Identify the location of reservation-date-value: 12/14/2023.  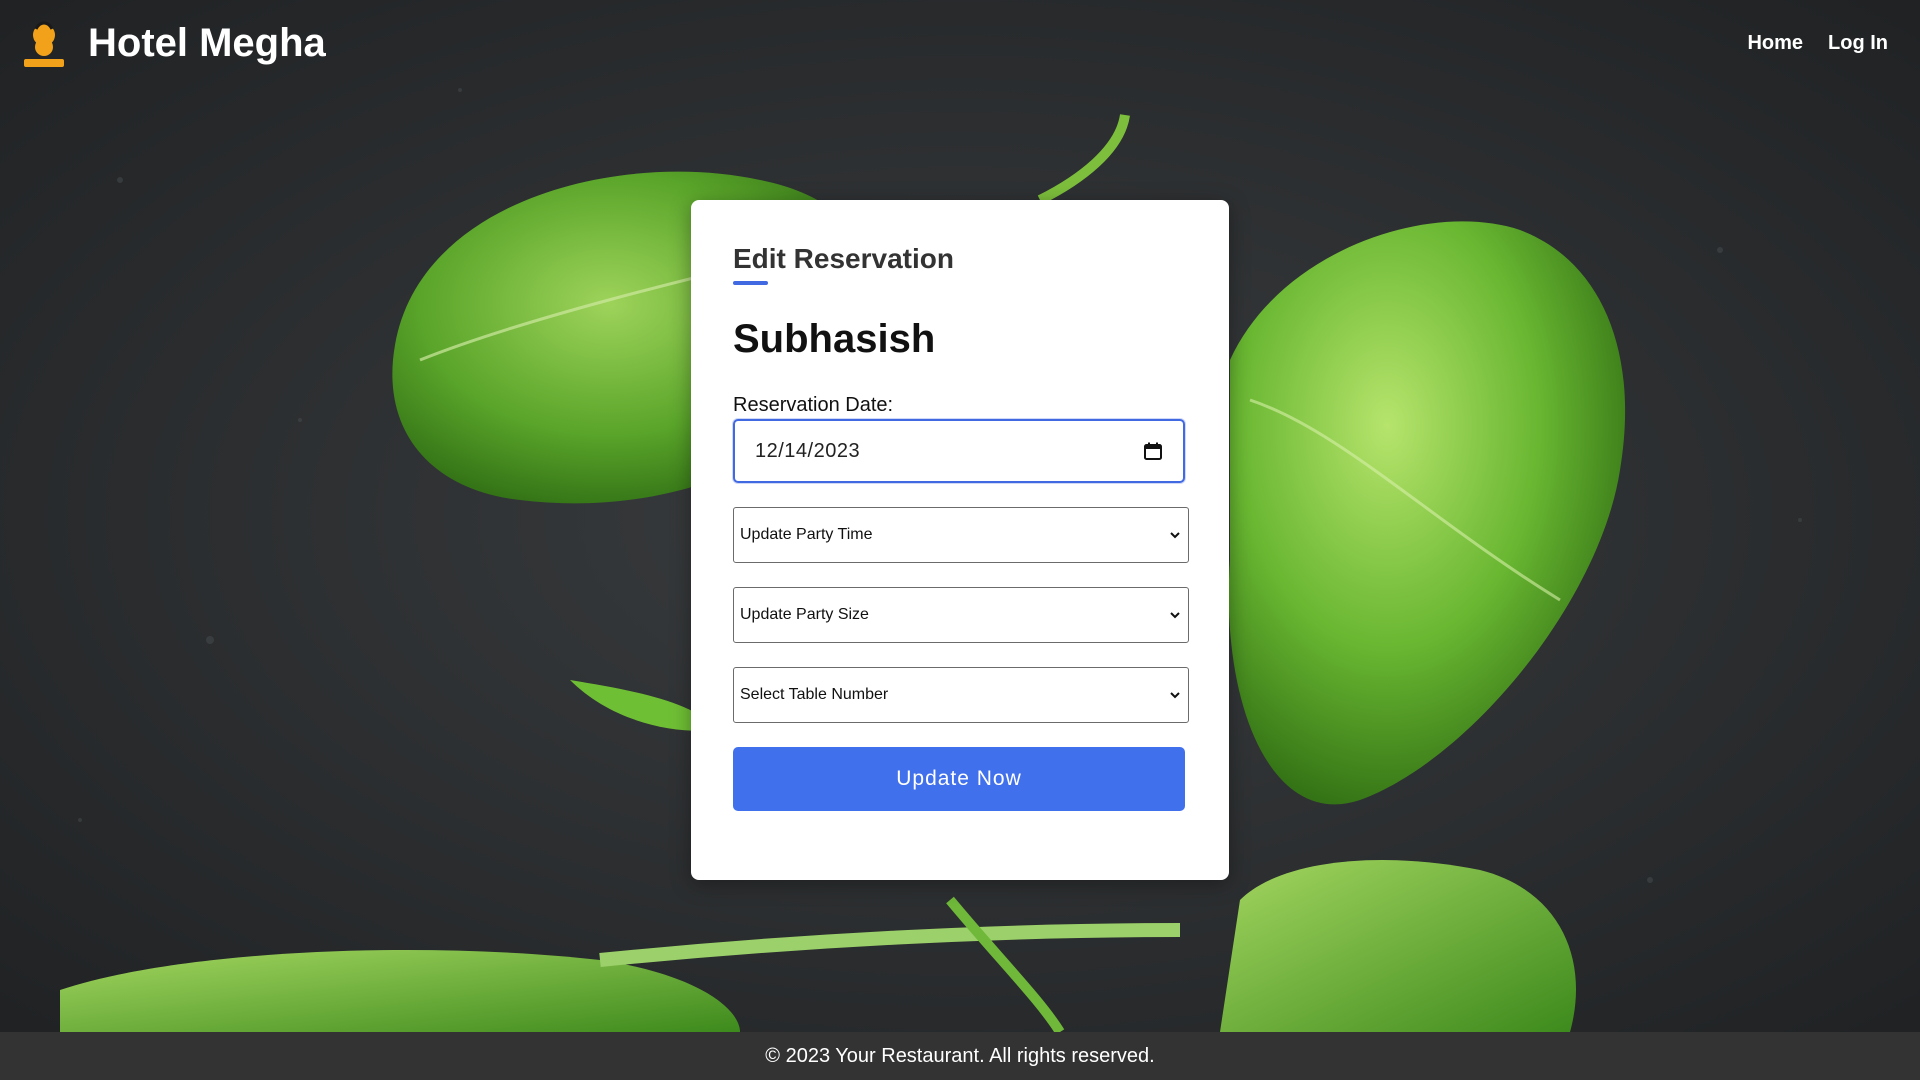
(808, 450).